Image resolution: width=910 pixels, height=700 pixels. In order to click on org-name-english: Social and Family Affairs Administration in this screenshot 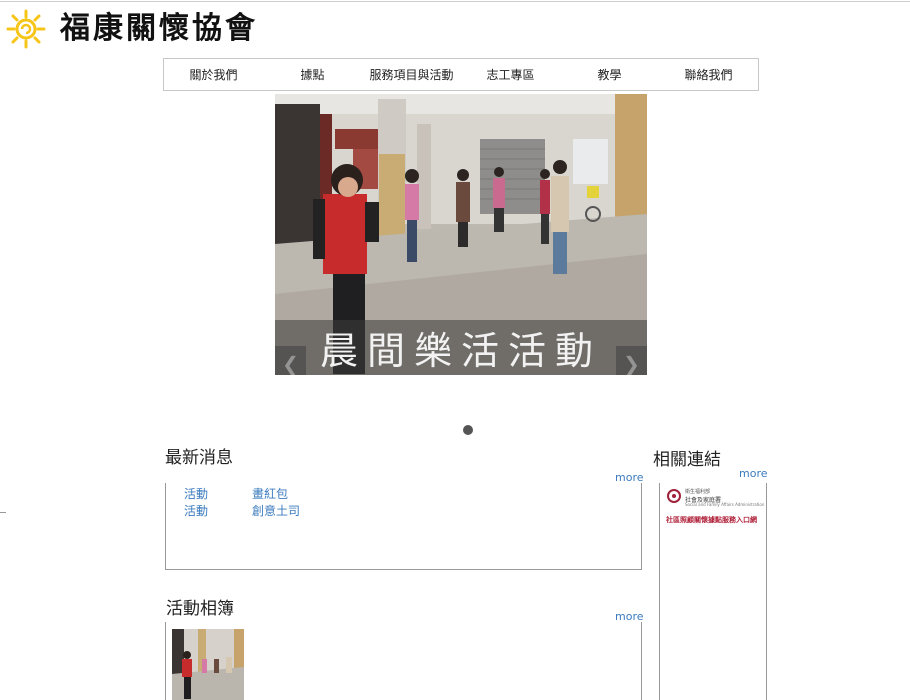, I will do `click(725, 504)`.